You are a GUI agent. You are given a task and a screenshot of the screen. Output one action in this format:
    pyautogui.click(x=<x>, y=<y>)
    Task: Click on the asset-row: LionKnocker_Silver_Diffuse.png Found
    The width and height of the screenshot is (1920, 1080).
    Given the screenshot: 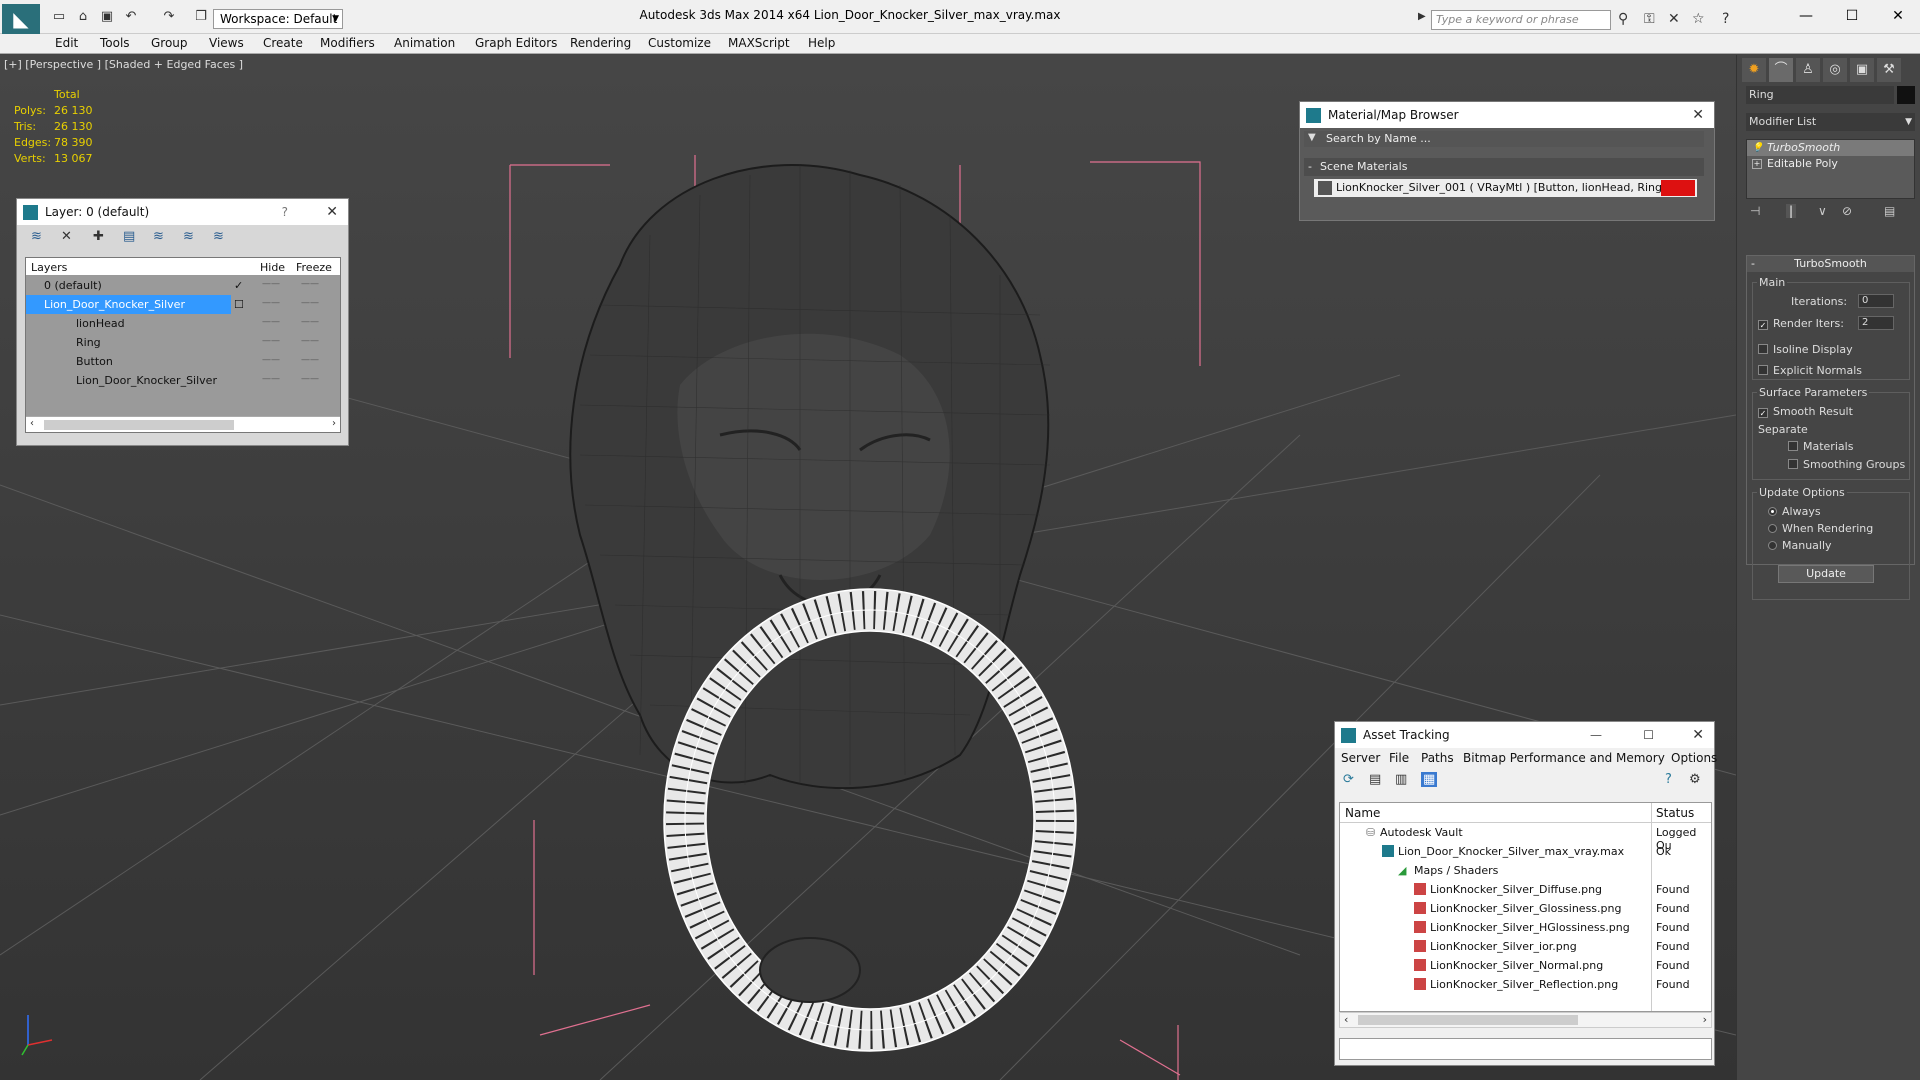 What is the action you would take?
    pyautogui.click(x=1525, y=889)
    